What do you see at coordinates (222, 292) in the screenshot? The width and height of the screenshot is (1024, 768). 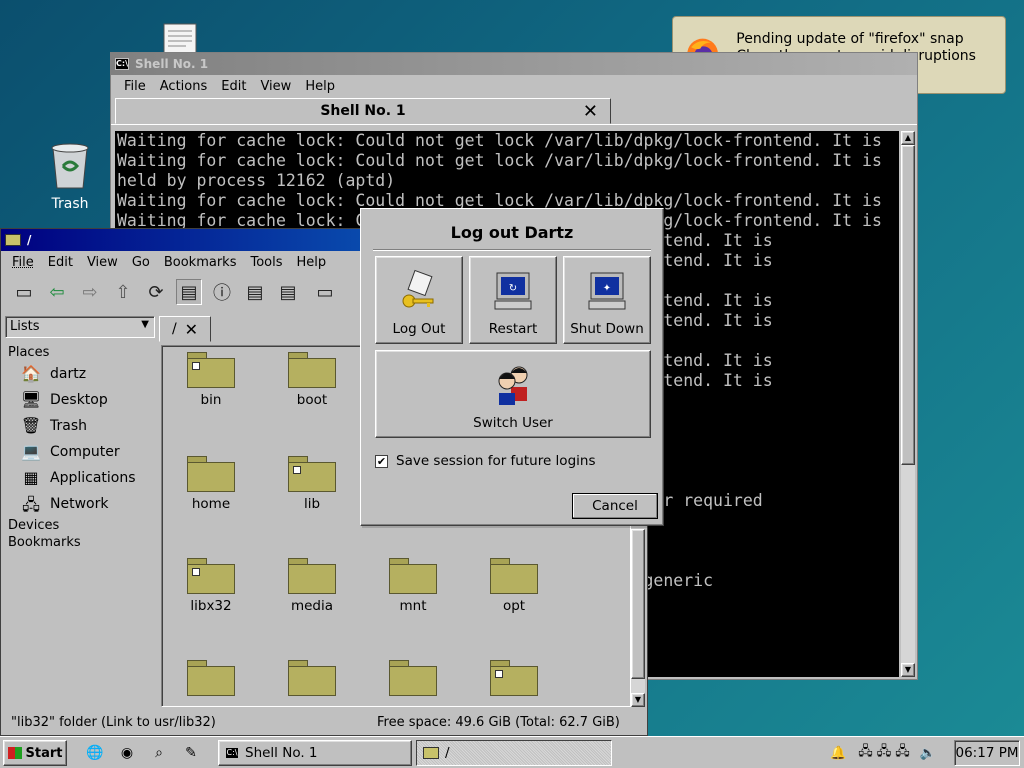 I see `info-icon: ⓘ` at bounding box center [222, 292].